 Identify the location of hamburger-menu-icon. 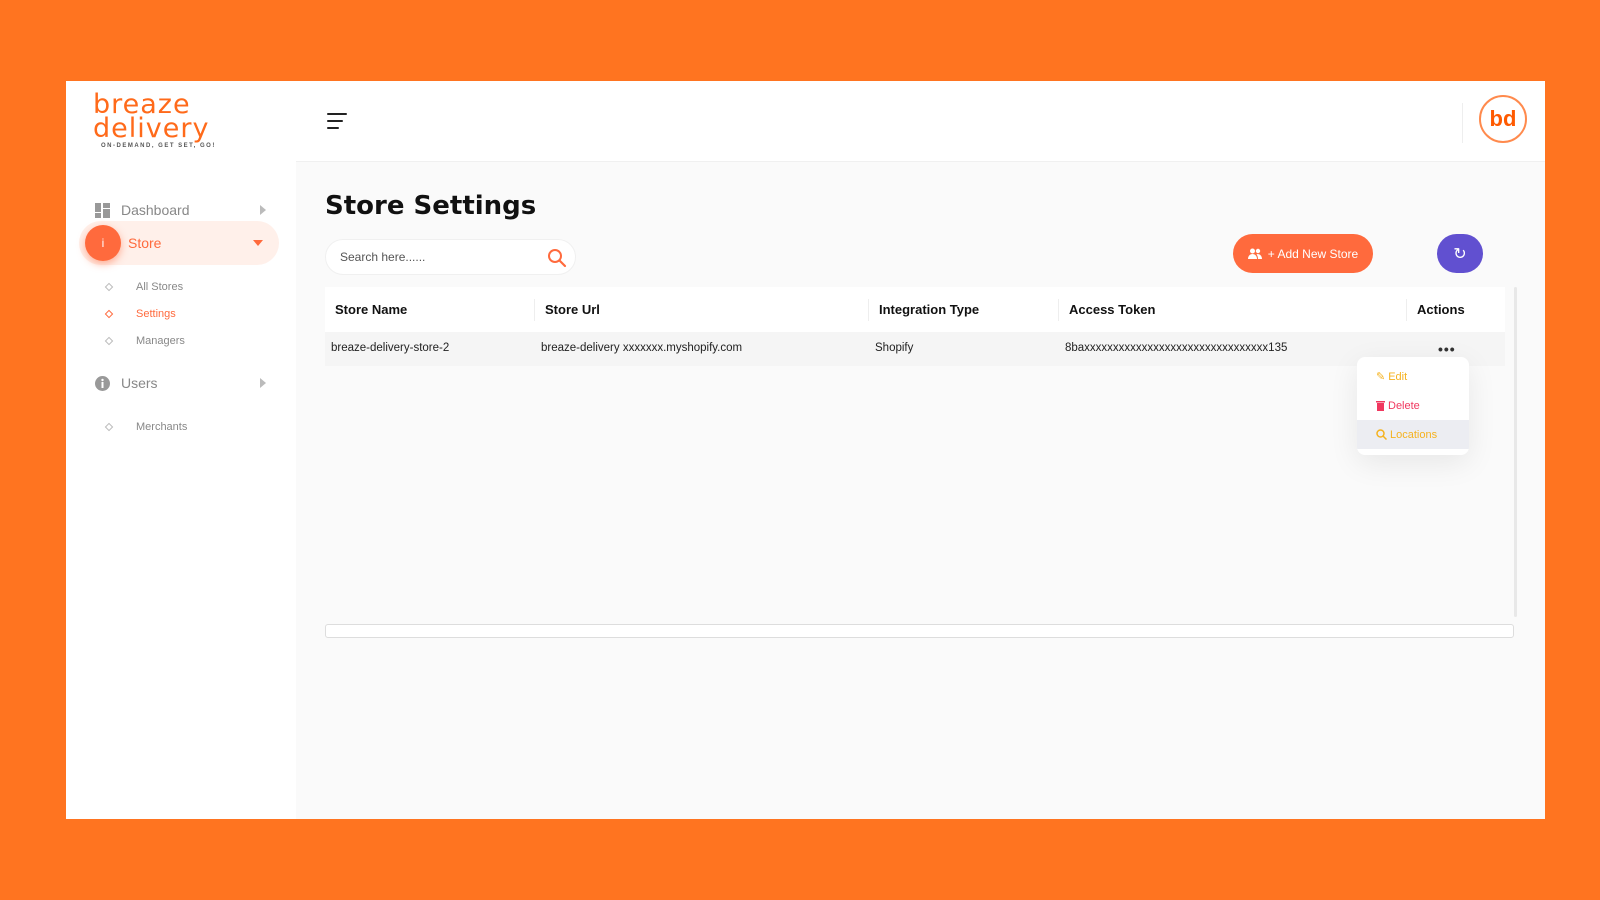
(337, 123).